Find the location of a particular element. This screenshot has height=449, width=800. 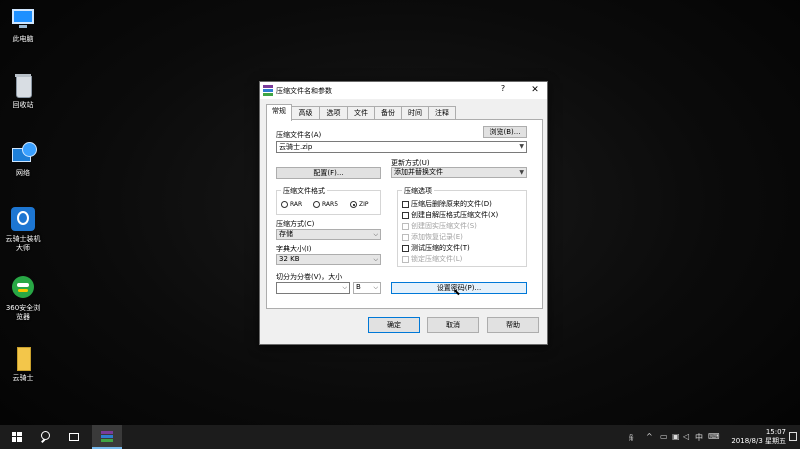

archive-name-label: 压缩文件名(A) is located at coordinates (299, 135).